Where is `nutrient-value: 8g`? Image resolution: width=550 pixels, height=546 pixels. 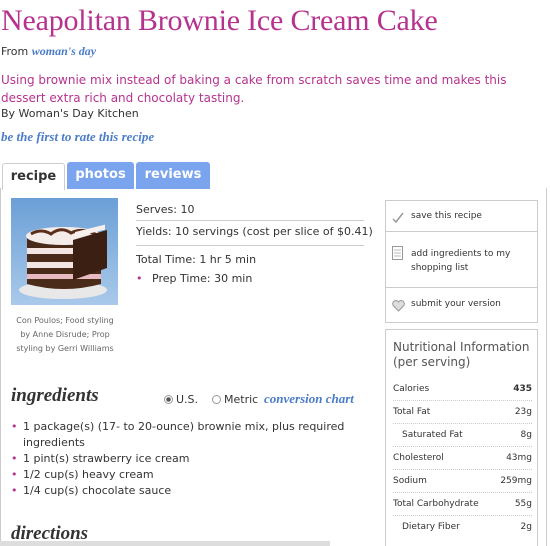
nutrient-value: 8g is located at coordinates (526, 435).